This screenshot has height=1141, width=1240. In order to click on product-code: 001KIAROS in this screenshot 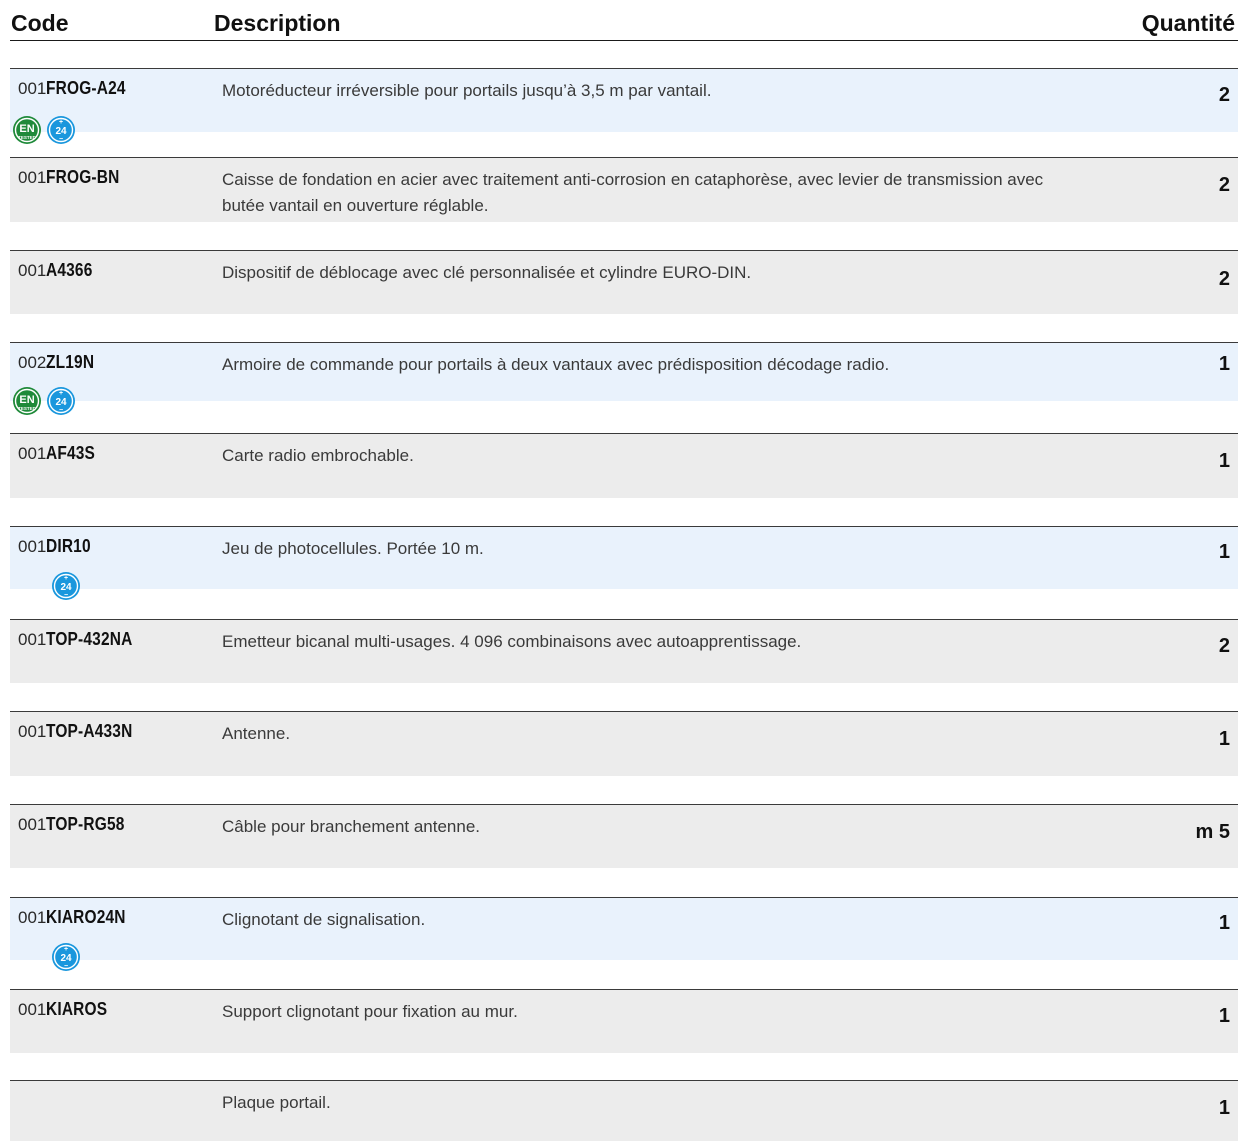, I will do `click(63, 1009)`.